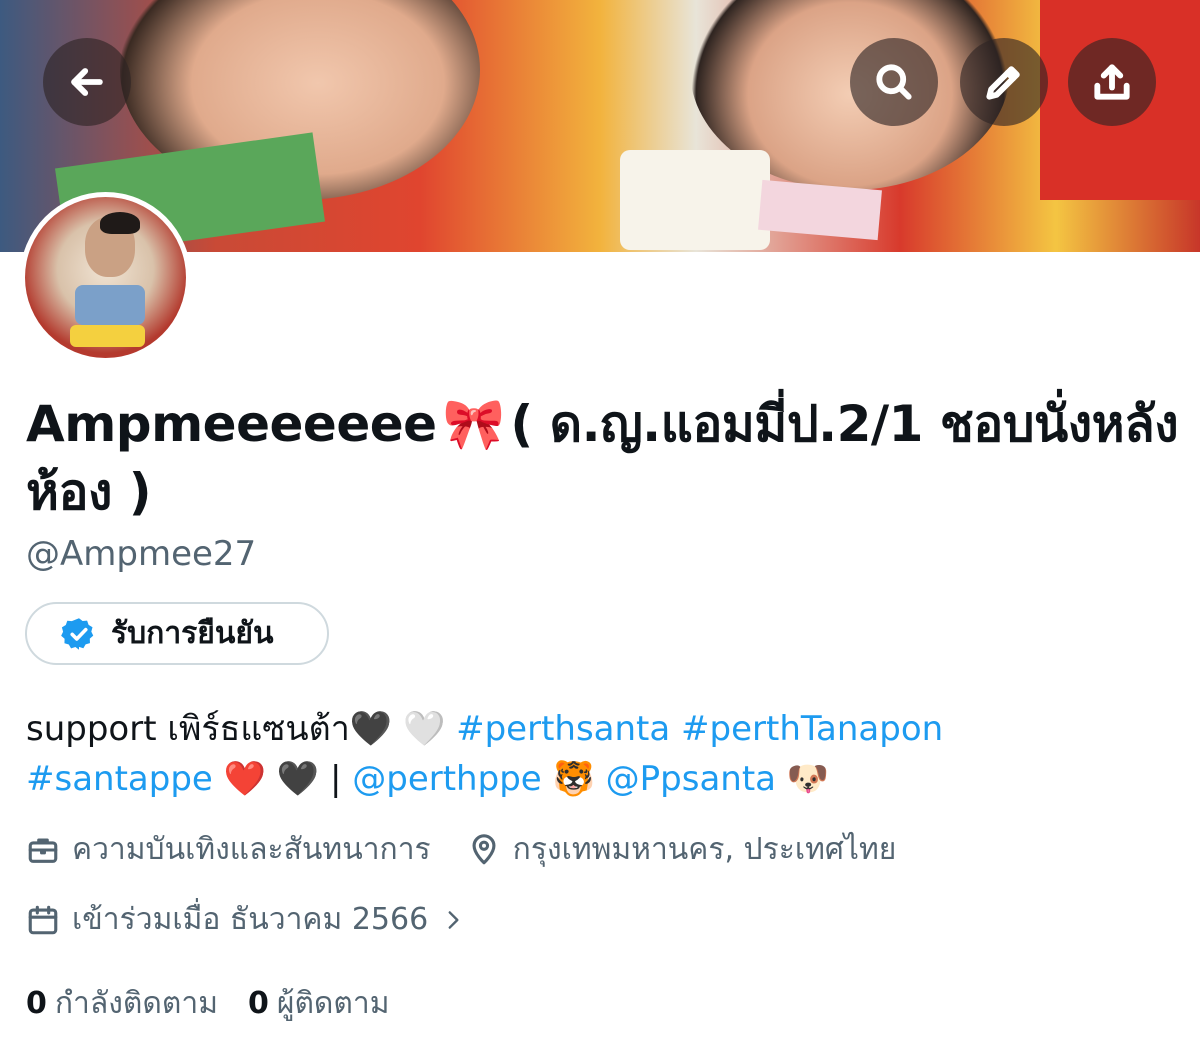  Describe the element at coordinates (136, 1003) in the screenshot. I see `following-label: กำลังติดตาม` at that location.